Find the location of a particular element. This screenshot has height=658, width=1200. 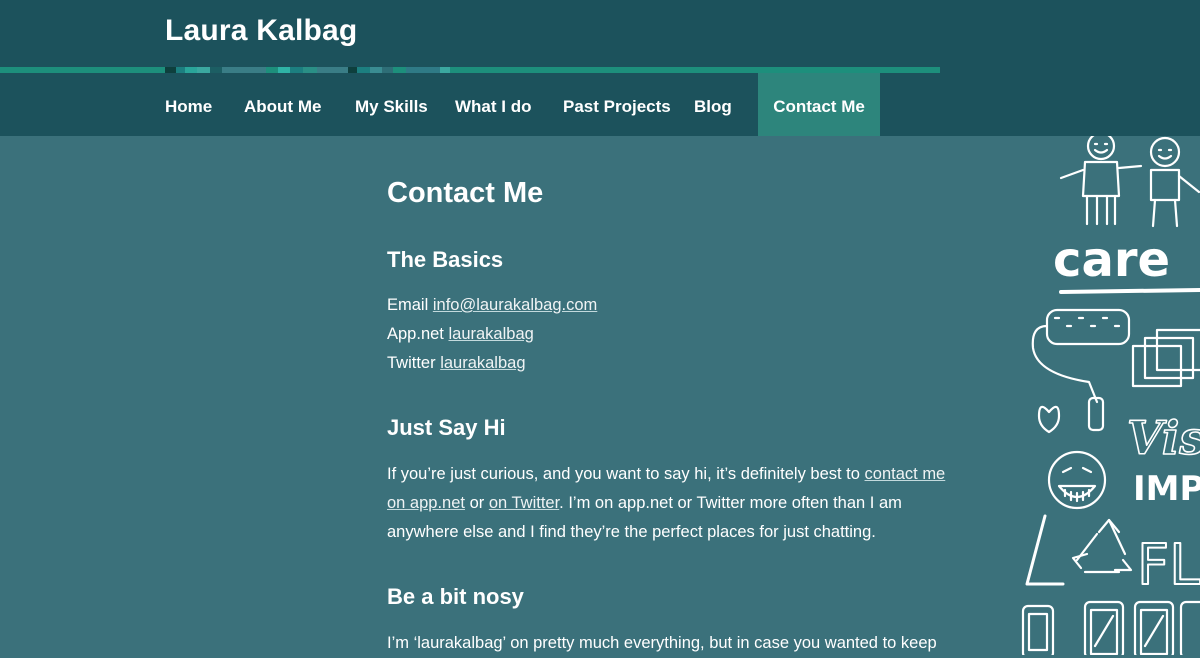

email-link: info@laurakalbag.com is located at coordinates (515, 305).